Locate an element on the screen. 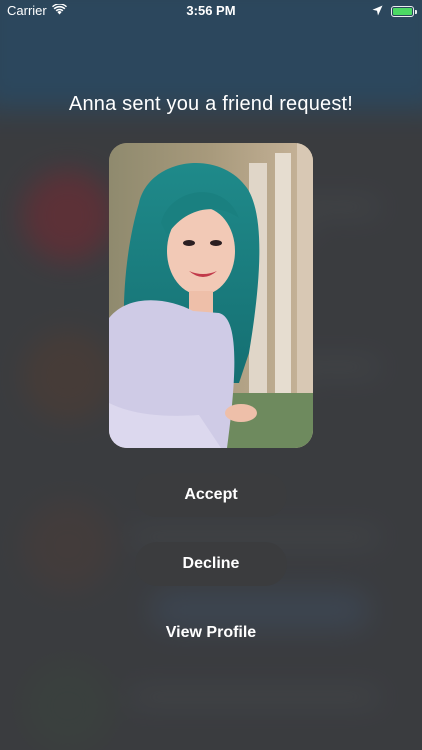  location-arrow-icon is located at coordinates (377, 11).